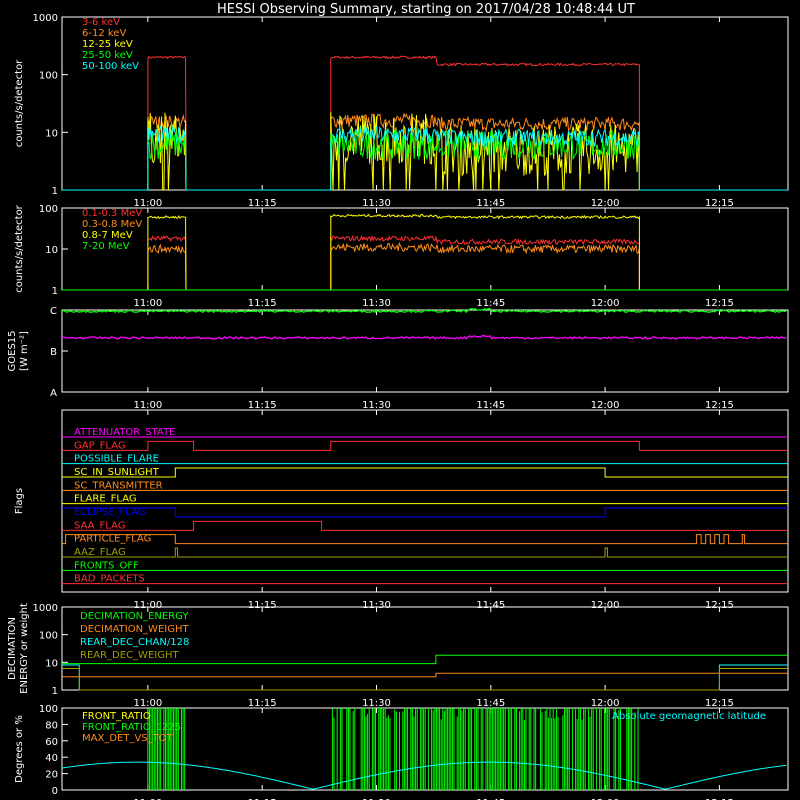 Image resolution: width=800 pixels, height=800 pixels. I want to click on flag-label: POSSIBLE_FLARE, so click(116, 459).